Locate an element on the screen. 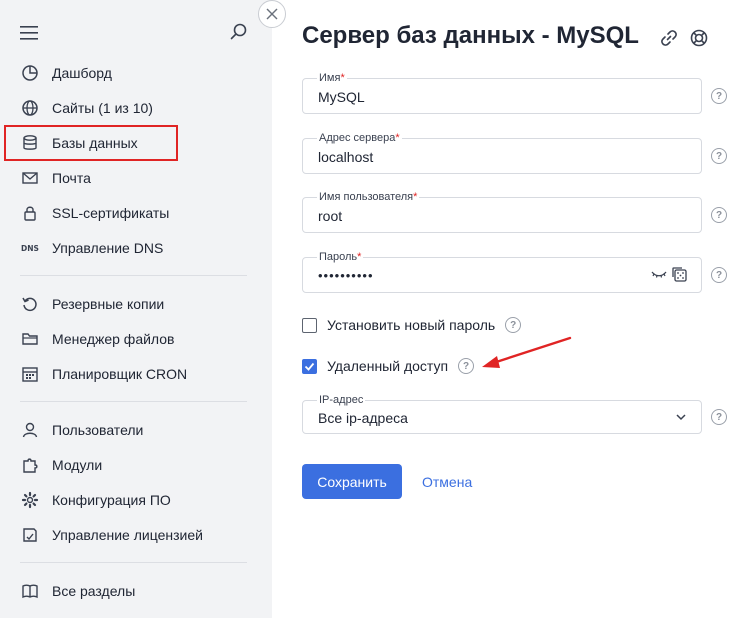  sidebar-item-label: Модули is located at coordinates (77, 465).